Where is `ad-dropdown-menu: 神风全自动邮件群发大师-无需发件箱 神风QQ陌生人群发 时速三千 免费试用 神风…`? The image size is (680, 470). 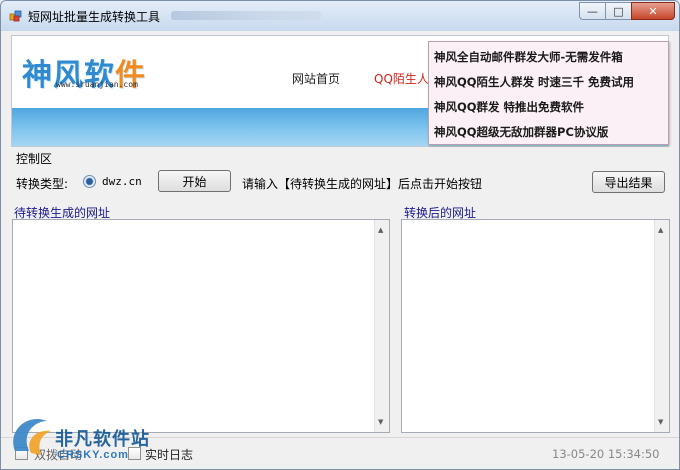
ad-dropdown-menu: 神风全自动邮件群发大师-无需发件箱 神风QQ陌生人群发 时速三千 免费试用 神风… is located at coordinates (548, 93).